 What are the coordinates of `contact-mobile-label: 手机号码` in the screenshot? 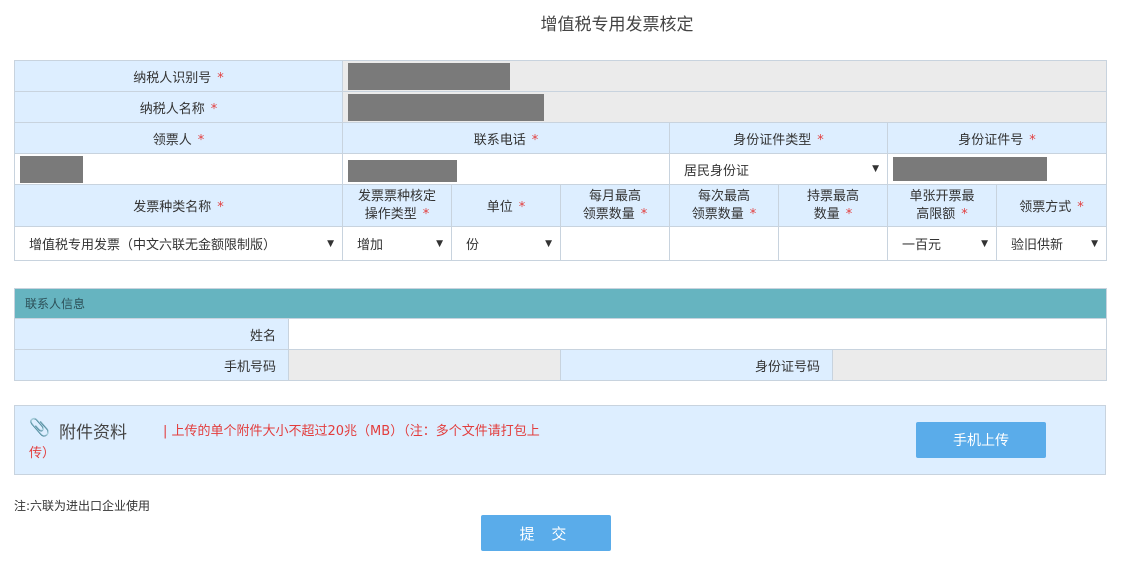 It's located at (151, 365).